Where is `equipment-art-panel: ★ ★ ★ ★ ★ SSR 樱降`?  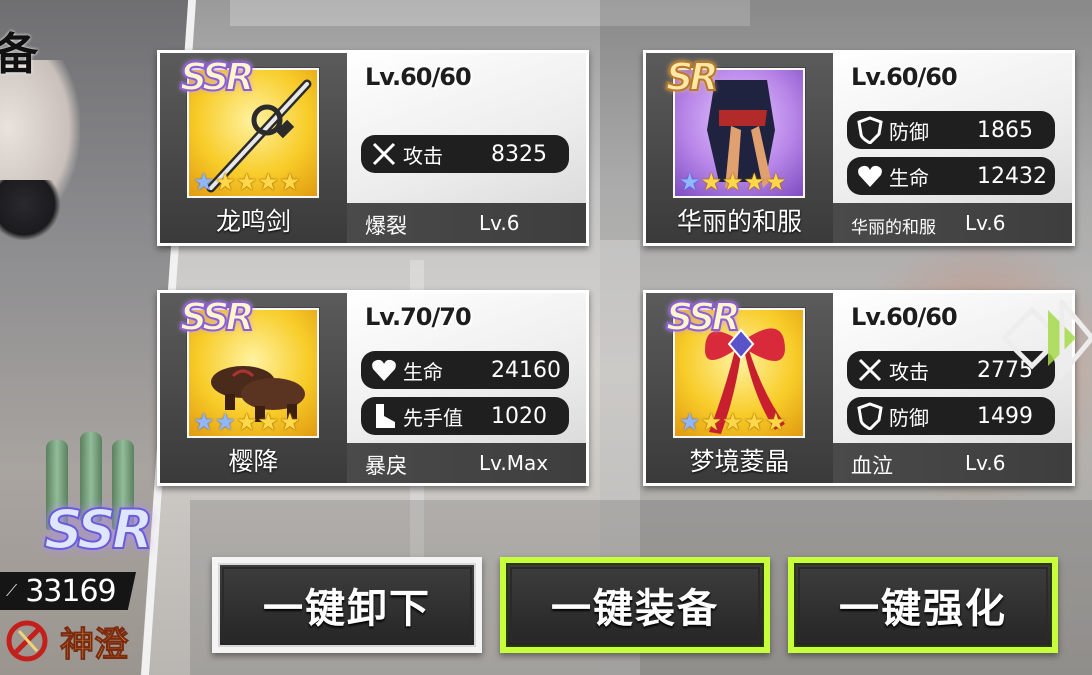
equipment-art-panel: ★ ★ ★ ★ ★ SSR 樱降 is located at coordinates (253, 388).